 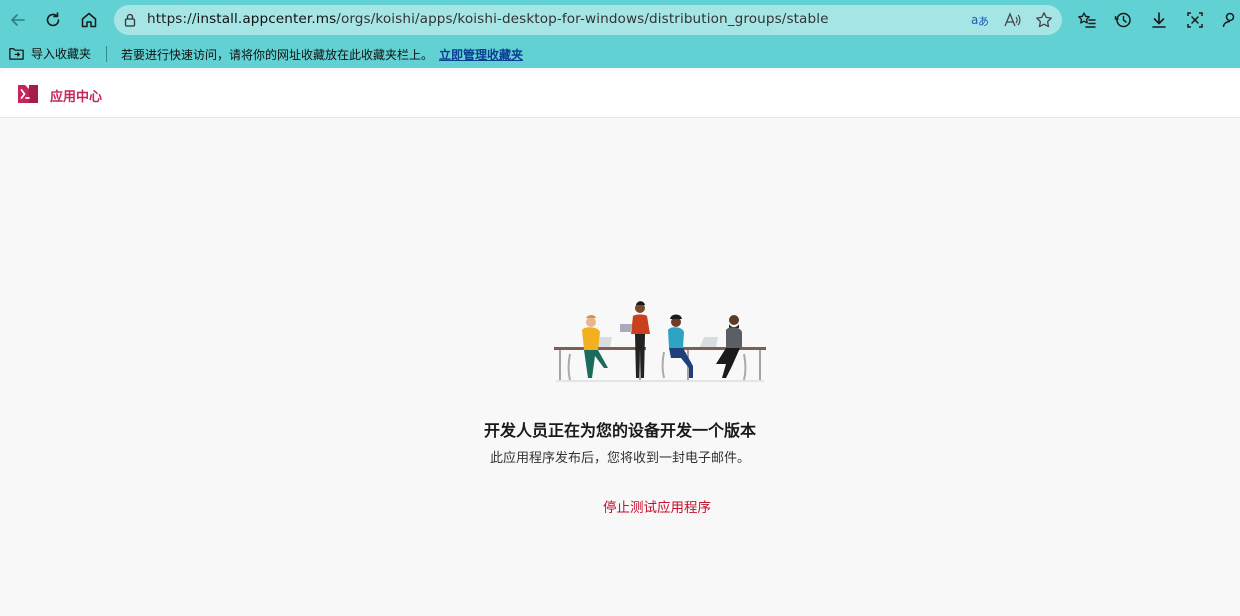 I want to click on import-favorites-label: 导入收藏夹, so click(x=61, y=54).